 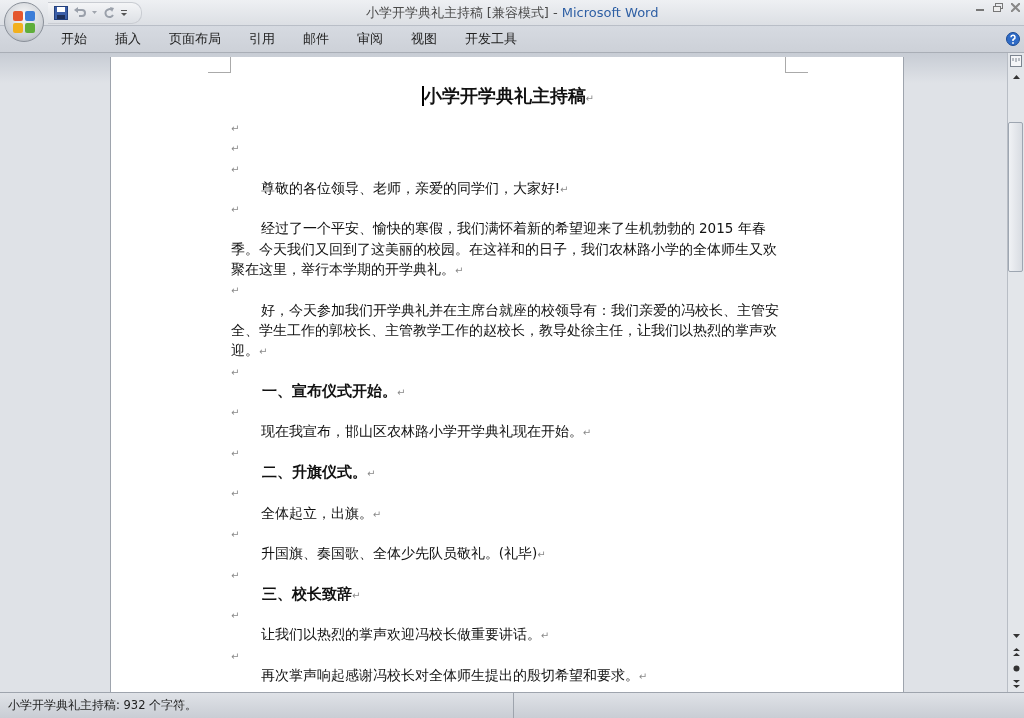 I want to click on ribbon-tab: 审阅, so click(x=370, y=39).